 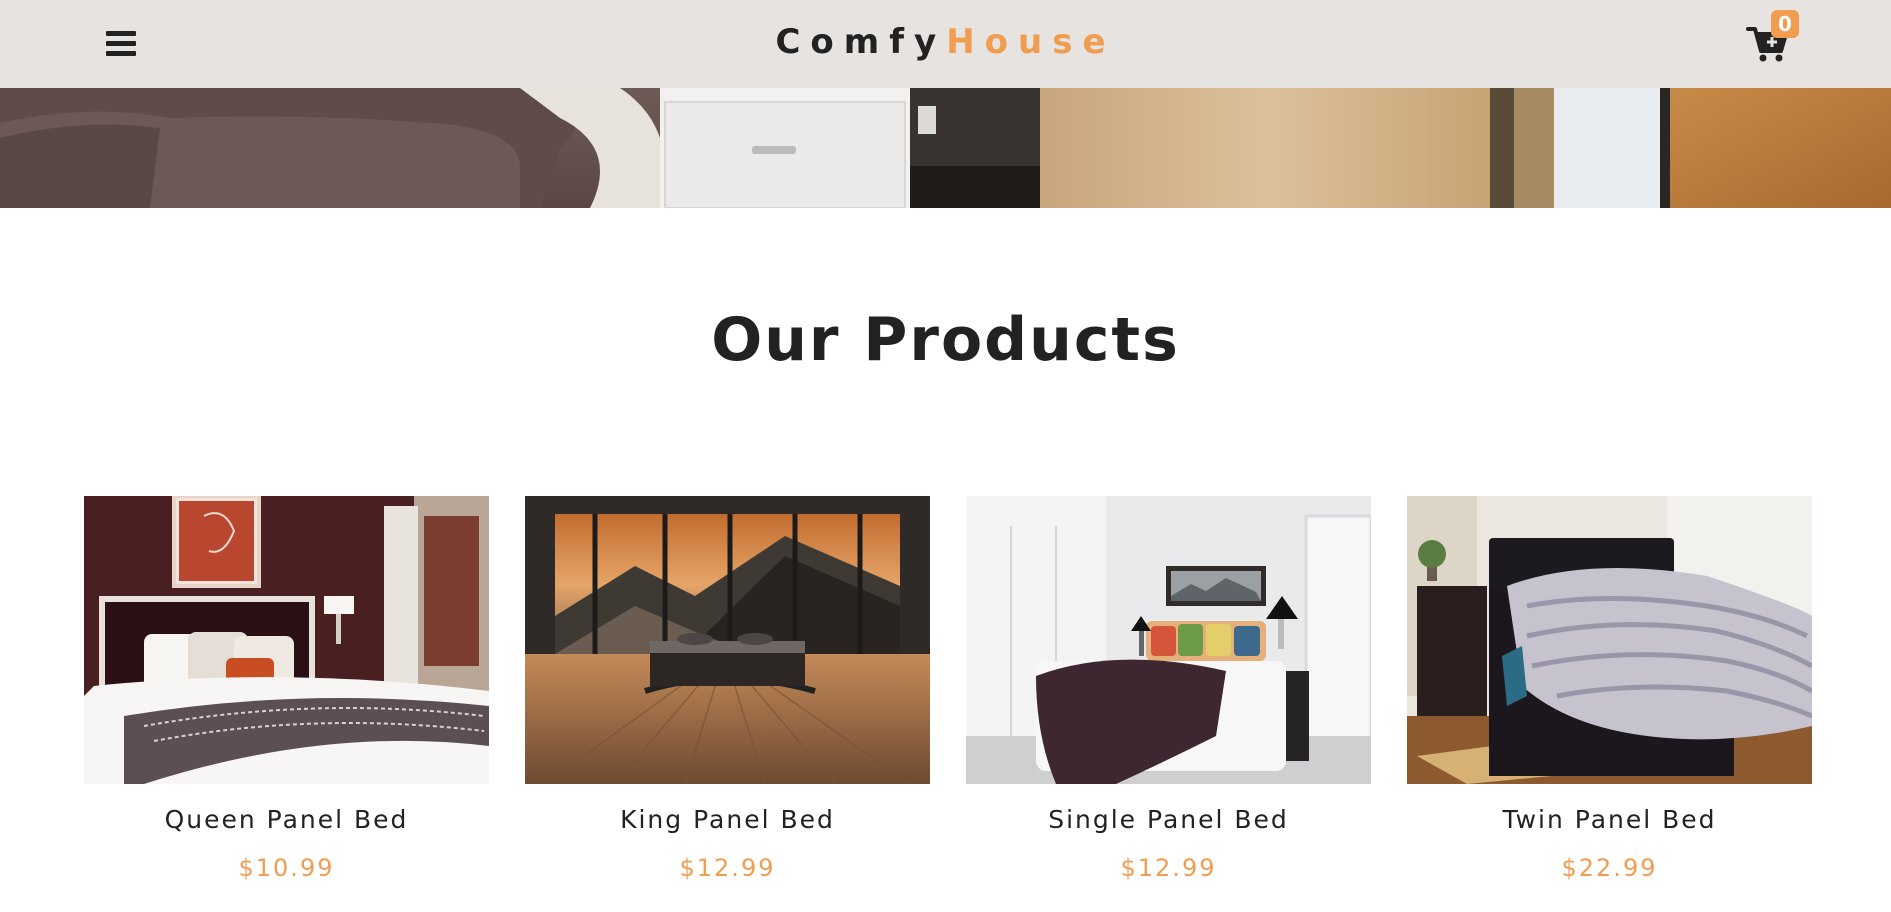 What do you see at coordinates (1168, 819) in the screenshot?
I see `product-name: Single Panel Bed` at bounding box center [1168, 819].